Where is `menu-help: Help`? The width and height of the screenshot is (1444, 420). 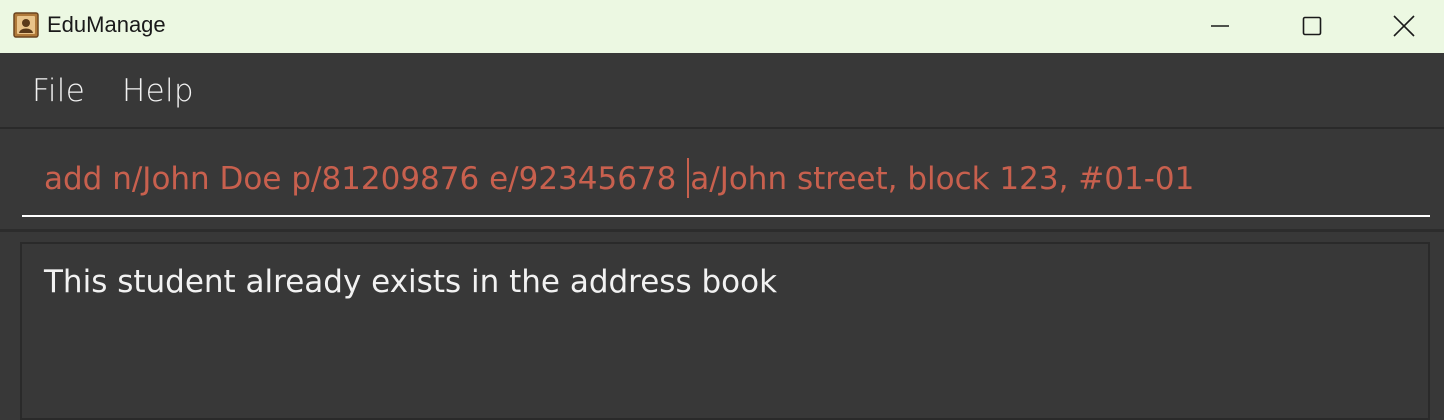
menu-help: Help is located at coordinates (158, 91).